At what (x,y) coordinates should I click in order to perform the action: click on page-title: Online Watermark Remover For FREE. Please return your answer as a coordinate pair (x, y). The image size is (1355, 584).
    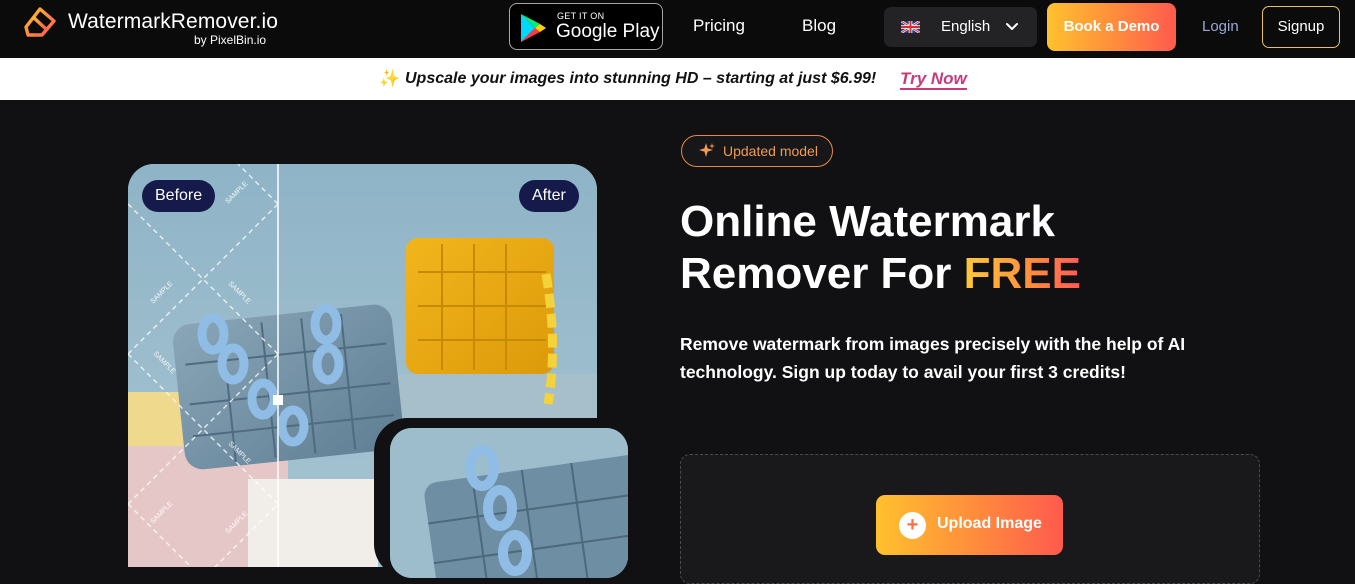
    Looking at the image, I should click on (960, 248).